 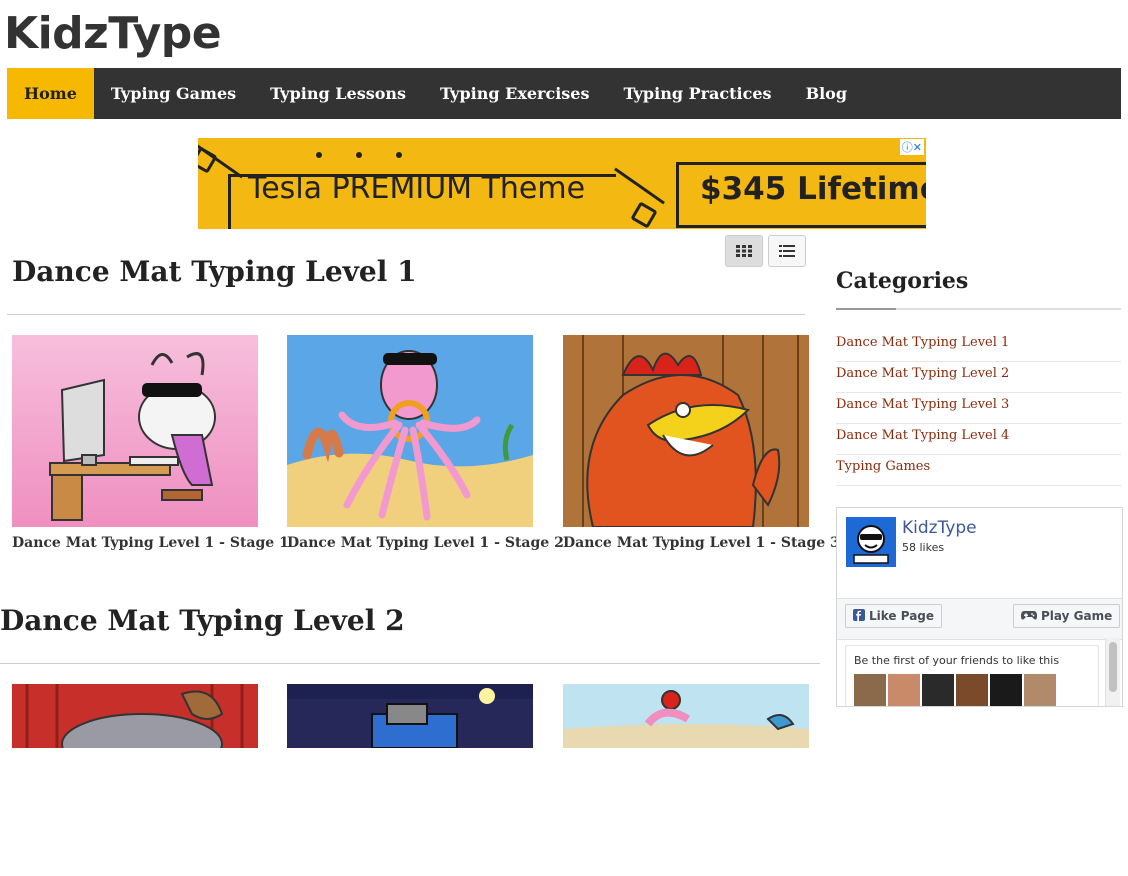 What do you see at coordinates (902, 281) in the screenshot?
I see `categories-heading: Categories` at bounding box center [902, 281].